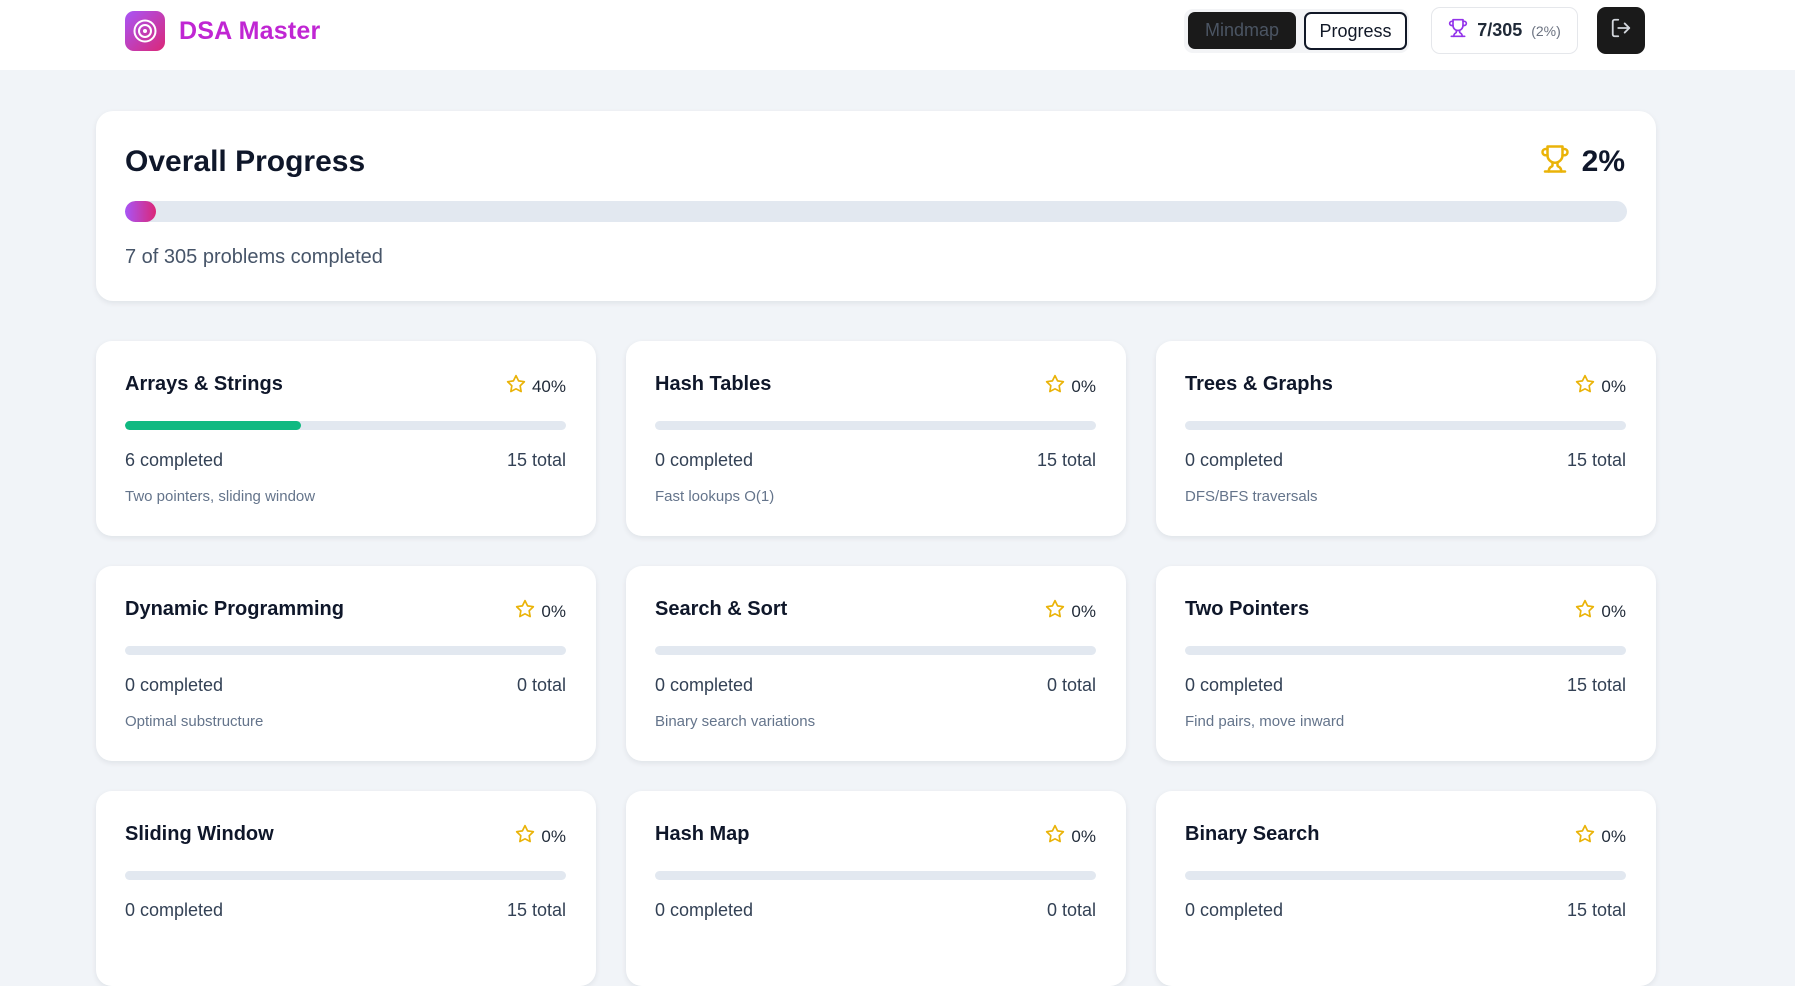 The image size is (1795, 986). What do you see at coordinates (548, 386) in the screenshot?
I see `topic-percent: 40%` at bounding box center [548, 386].